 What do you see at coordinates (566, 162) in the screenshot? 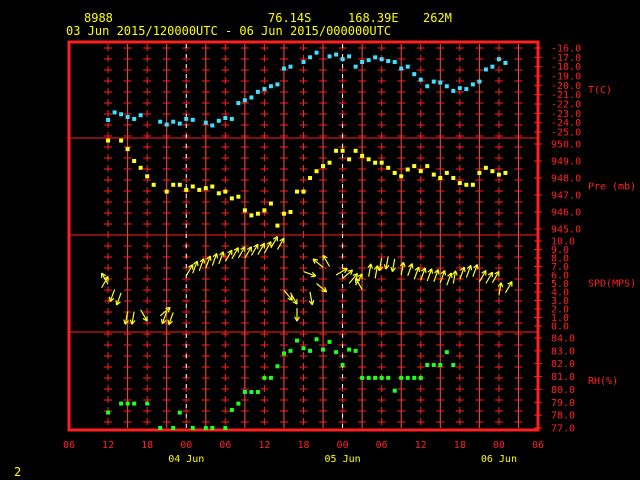
I see `y-tick-label: 949.0` at bounding box center [566, 162].